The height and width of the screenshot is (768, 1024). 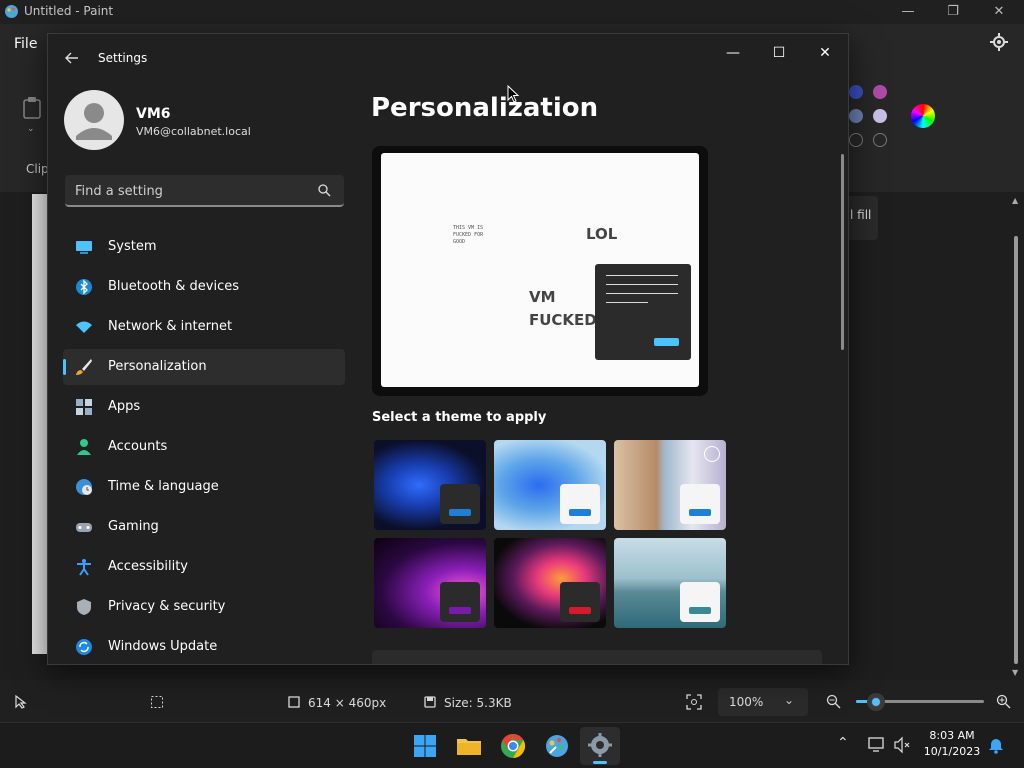 What do you see at coordinates (1015, 672) in the screenshot?
I see `scroll-down-icon: ▼` at bounding box center [1015, 672].